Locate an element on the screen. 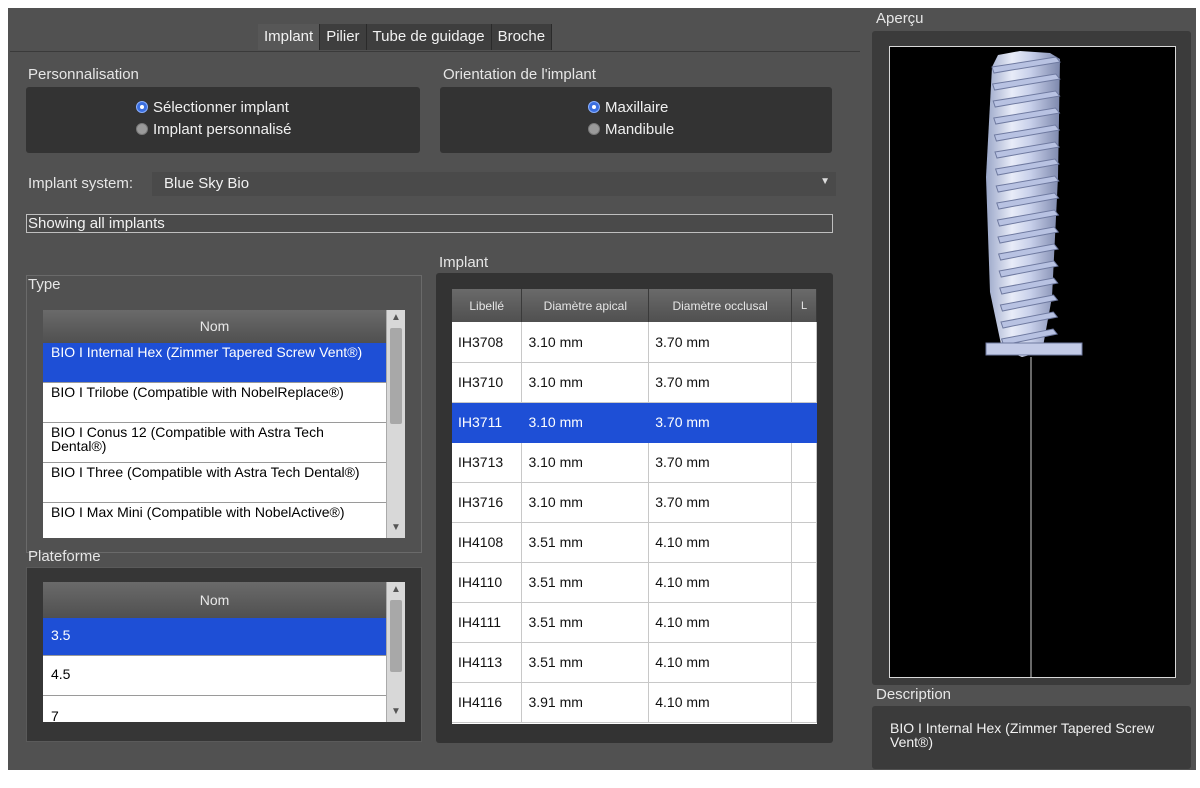 Image resolution: width=1200 pixels, height=788 pixels. list-item: 3.5 is located at coordinates (214, 637).